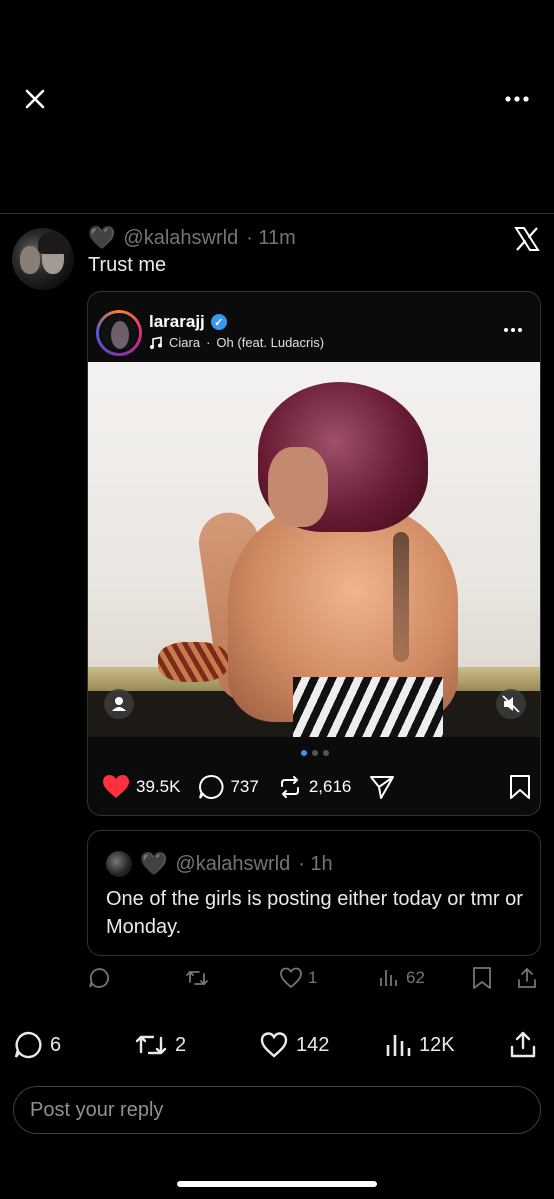 The image size is (554, 1199). I want to click on send-icon, so click(382, 787).